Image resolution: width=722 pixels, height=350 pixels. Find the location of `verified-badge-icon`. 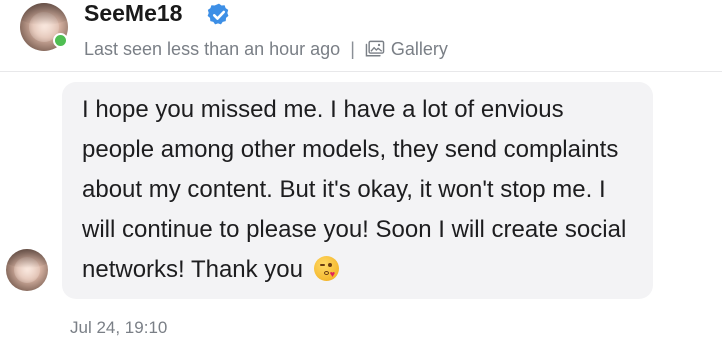

verified-badge-icon is located at coordinates (218, 14).